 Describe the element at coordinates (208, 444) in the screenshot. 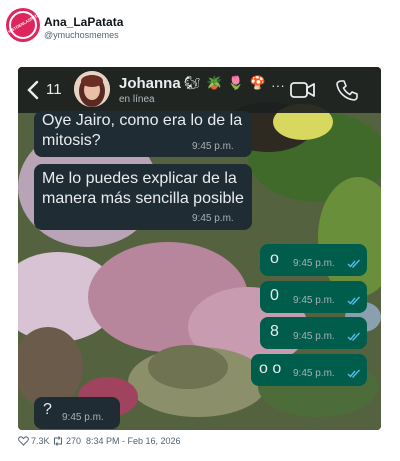

I see `tweet-footer: 7.3K 270 8:34 PM - Feb 16, 2026` at that location.